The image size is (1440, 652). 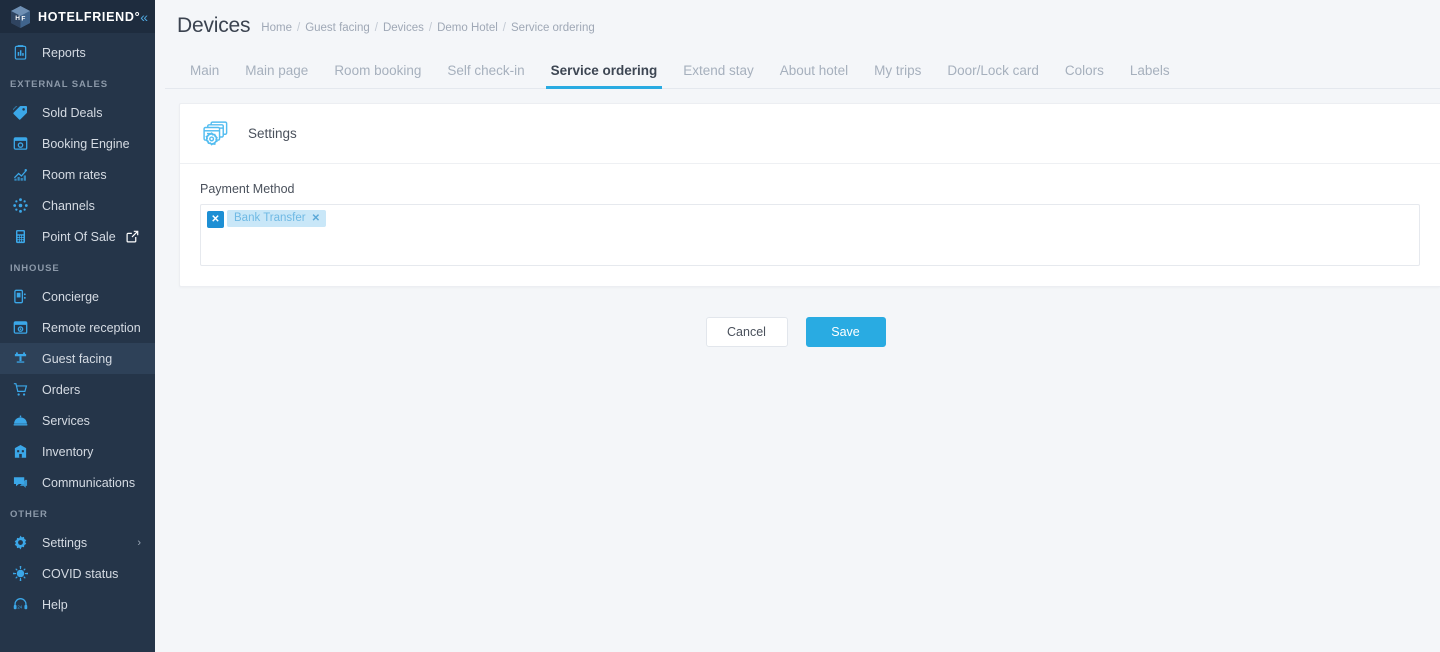 What do you see at coordinates (29, 514) in the screenshot?
I see `sidebar-section-other: OTHER` at bounding box center [29, 514].